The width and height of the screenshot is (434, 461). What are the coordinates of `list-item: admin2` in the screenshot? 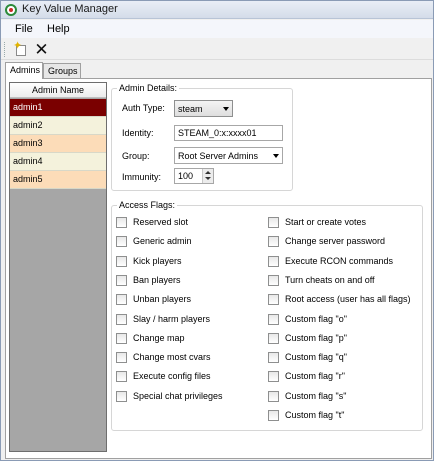 It's located at (58, 126).